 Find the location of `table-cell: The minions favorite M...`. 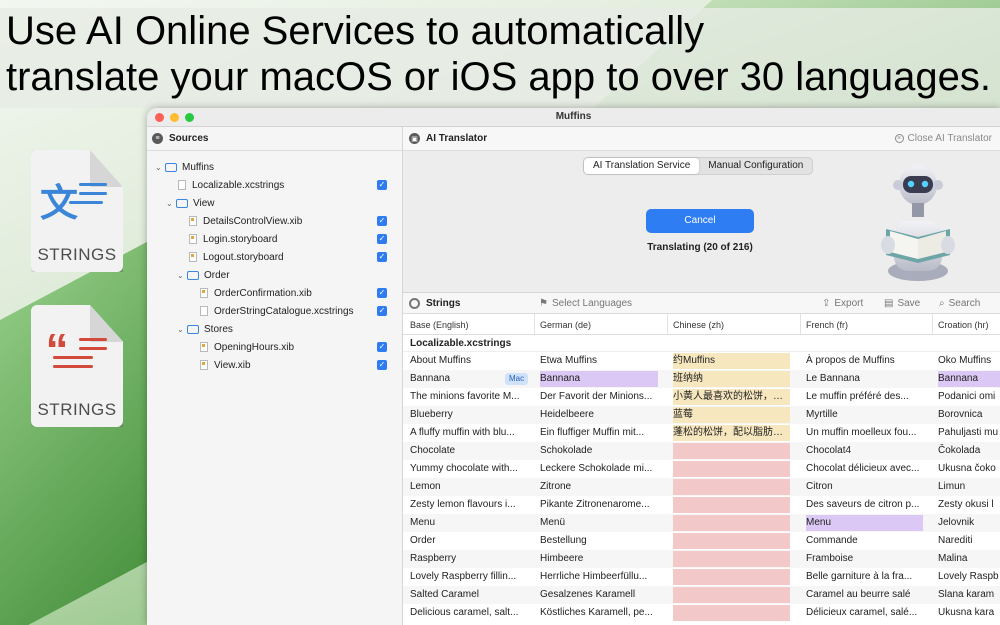

table-cell: The minions favorite M... is located at coordinates (465, 397).